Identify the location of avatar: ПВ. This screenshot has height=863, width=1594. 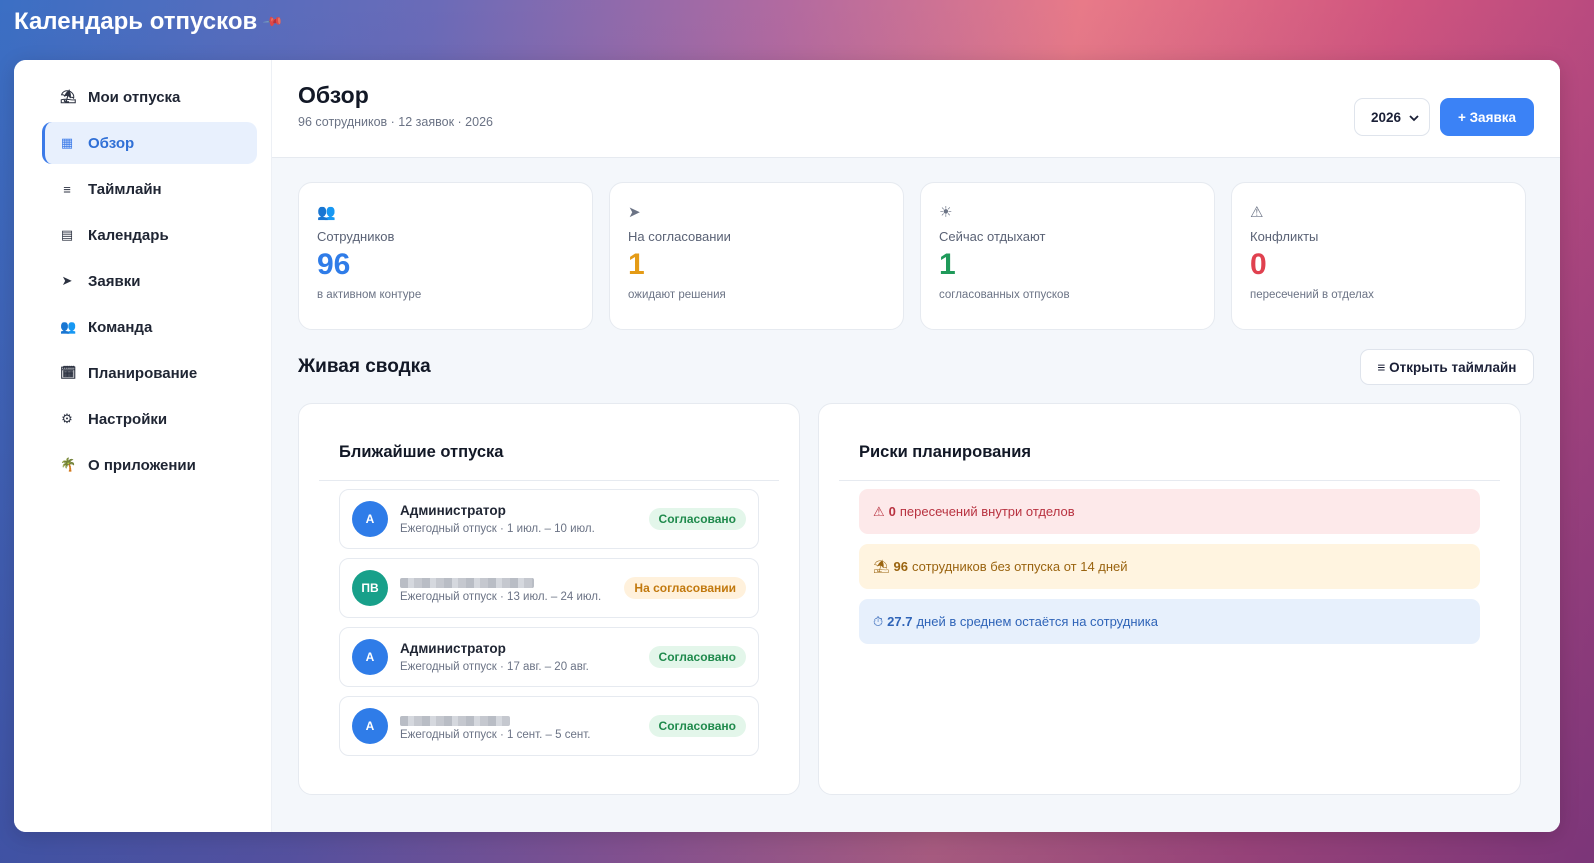
(370, 588).